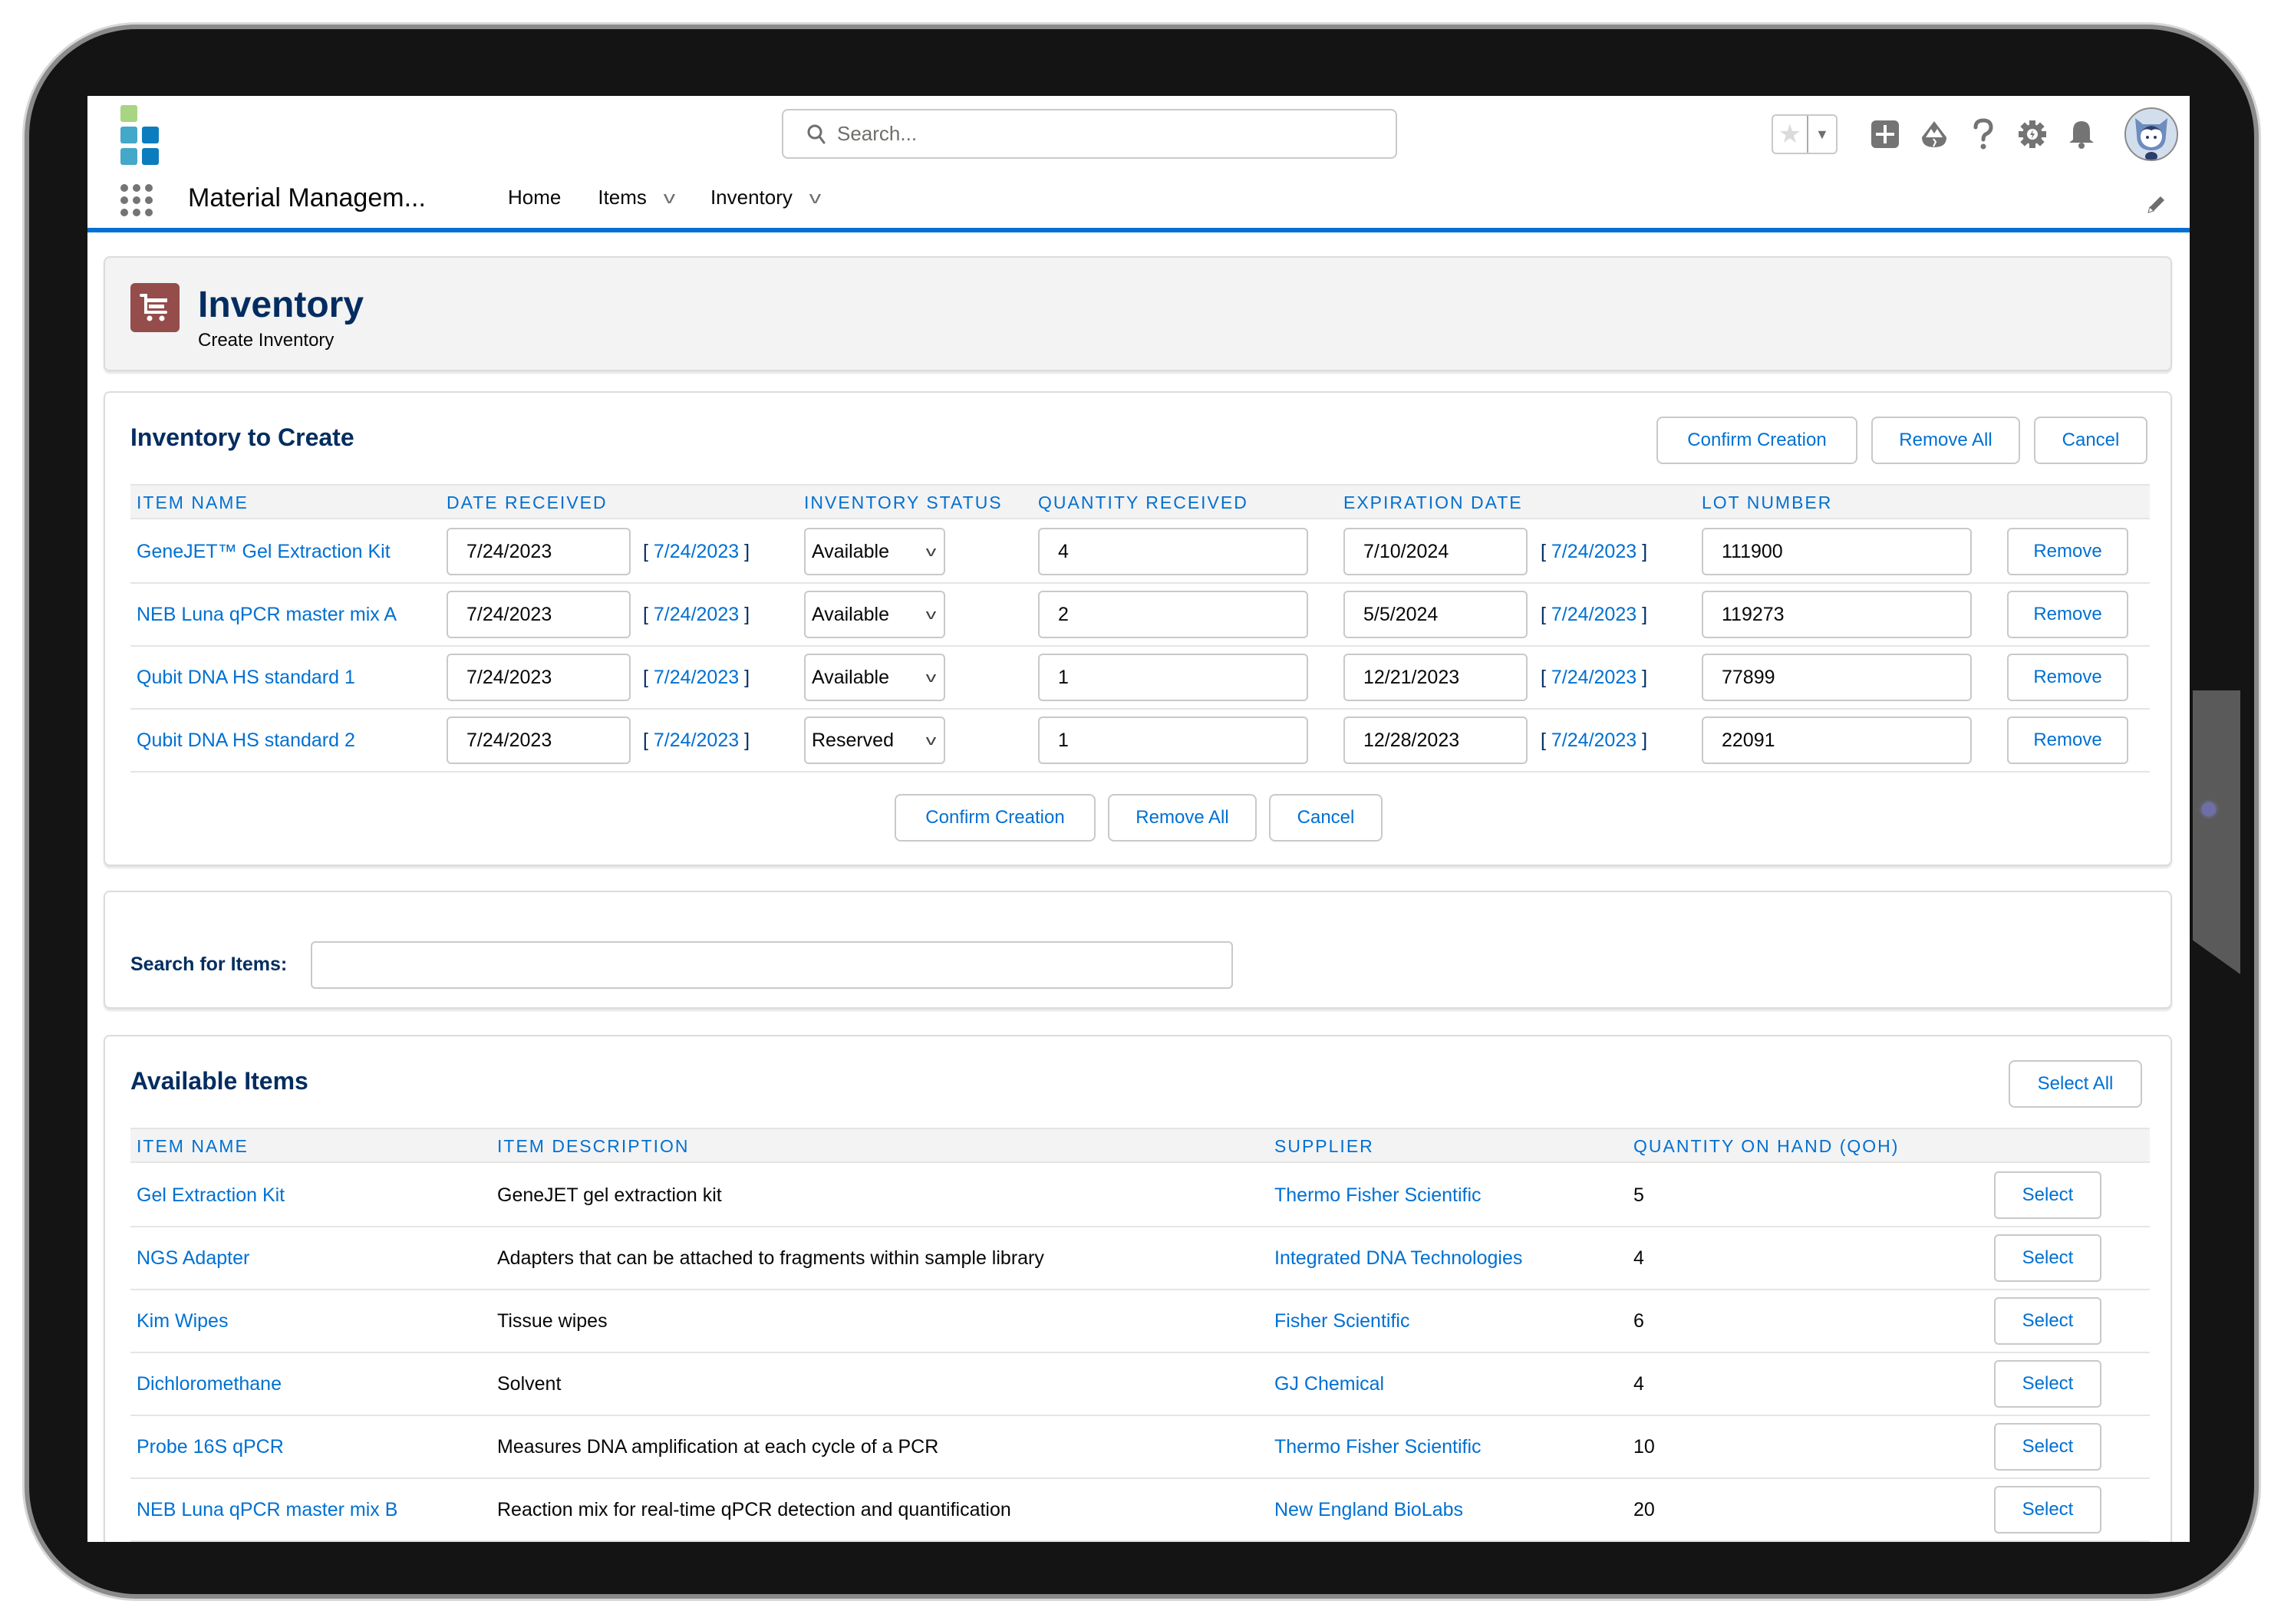 Image resolution: width=2271 pixels, height=1624 pixels. I want to click on supplier-link: New England BioLabs, so click(1368, 1509).